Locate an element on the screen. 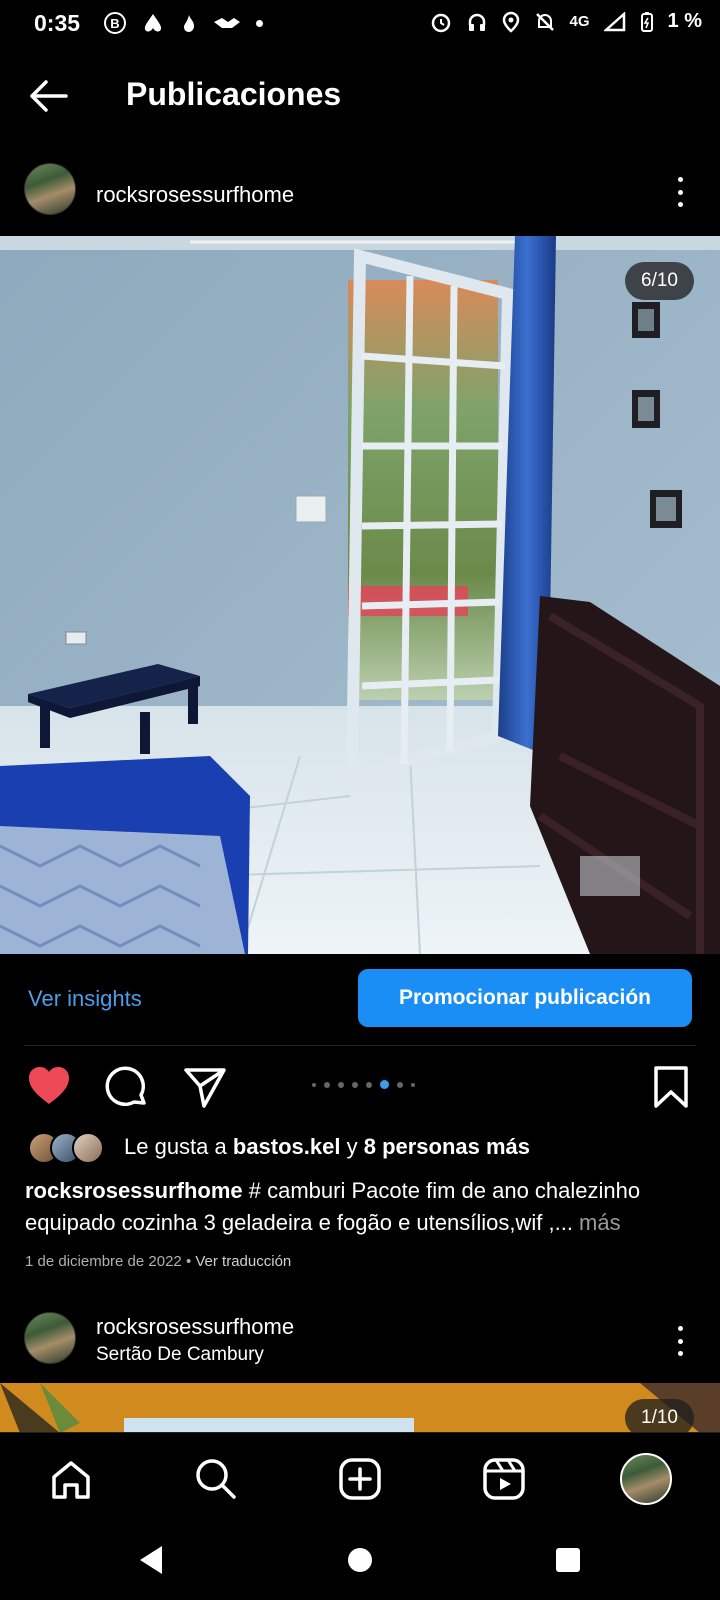 This screenshot has height=1600, width=720. battery-icon is located at coordinates (646, 21).